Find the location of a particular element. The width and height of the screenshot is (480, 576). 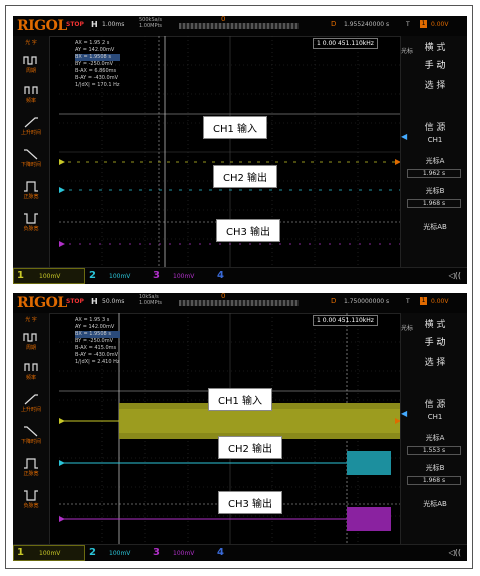

cursor-a-value: 1.553 s is located at coordinates (434, 450).